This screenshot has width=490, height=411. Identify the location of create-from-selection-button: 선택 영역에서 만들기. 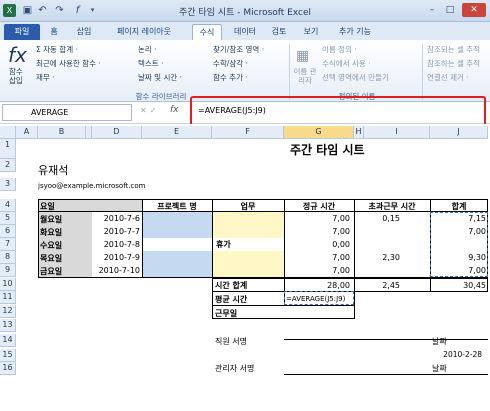
(355, 77).